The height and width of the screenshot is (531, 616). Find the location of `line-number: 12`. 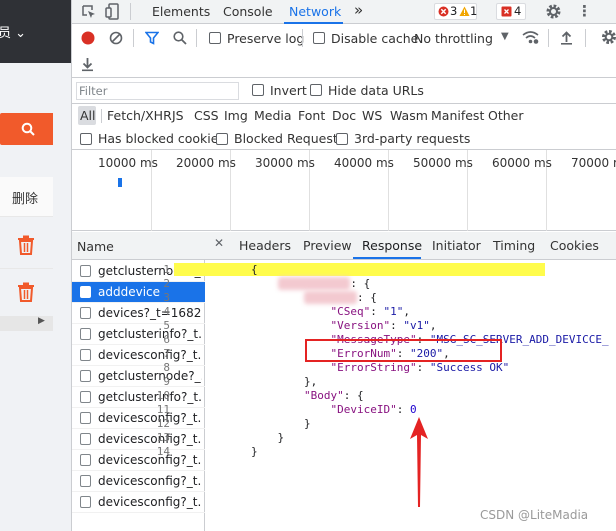

line-number: 12 is located at coordinates (163, 423).